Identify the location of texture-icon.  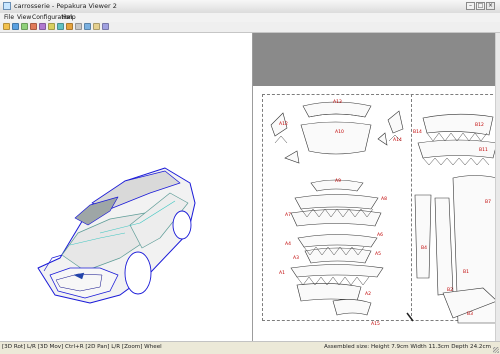
(51, 26).